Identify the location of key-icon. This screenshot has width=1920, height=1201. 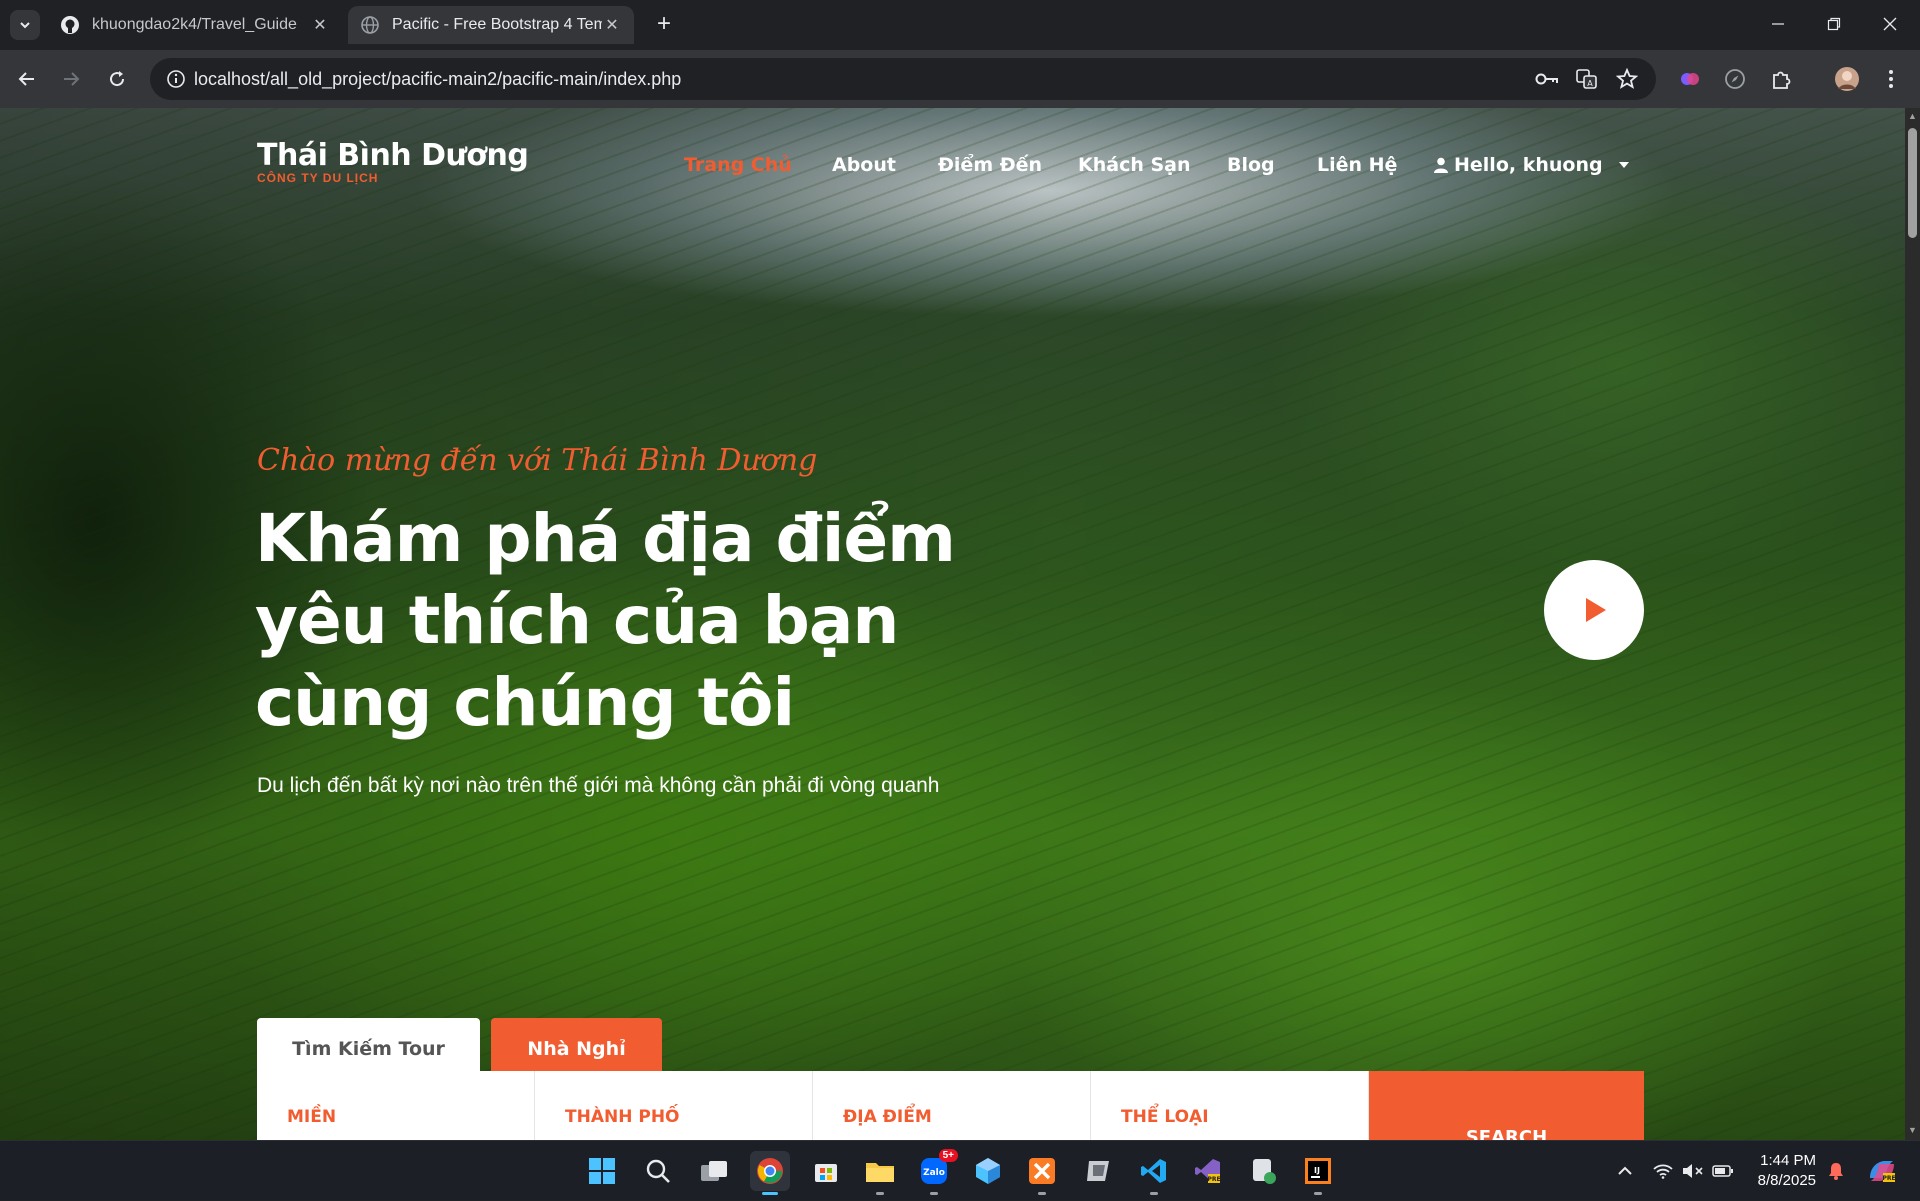
(1547, 79).